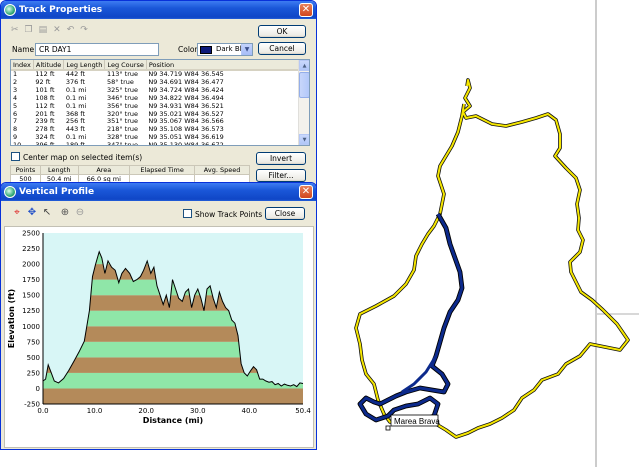  I want to click on undo-icon: ↶, so click(71, 31).